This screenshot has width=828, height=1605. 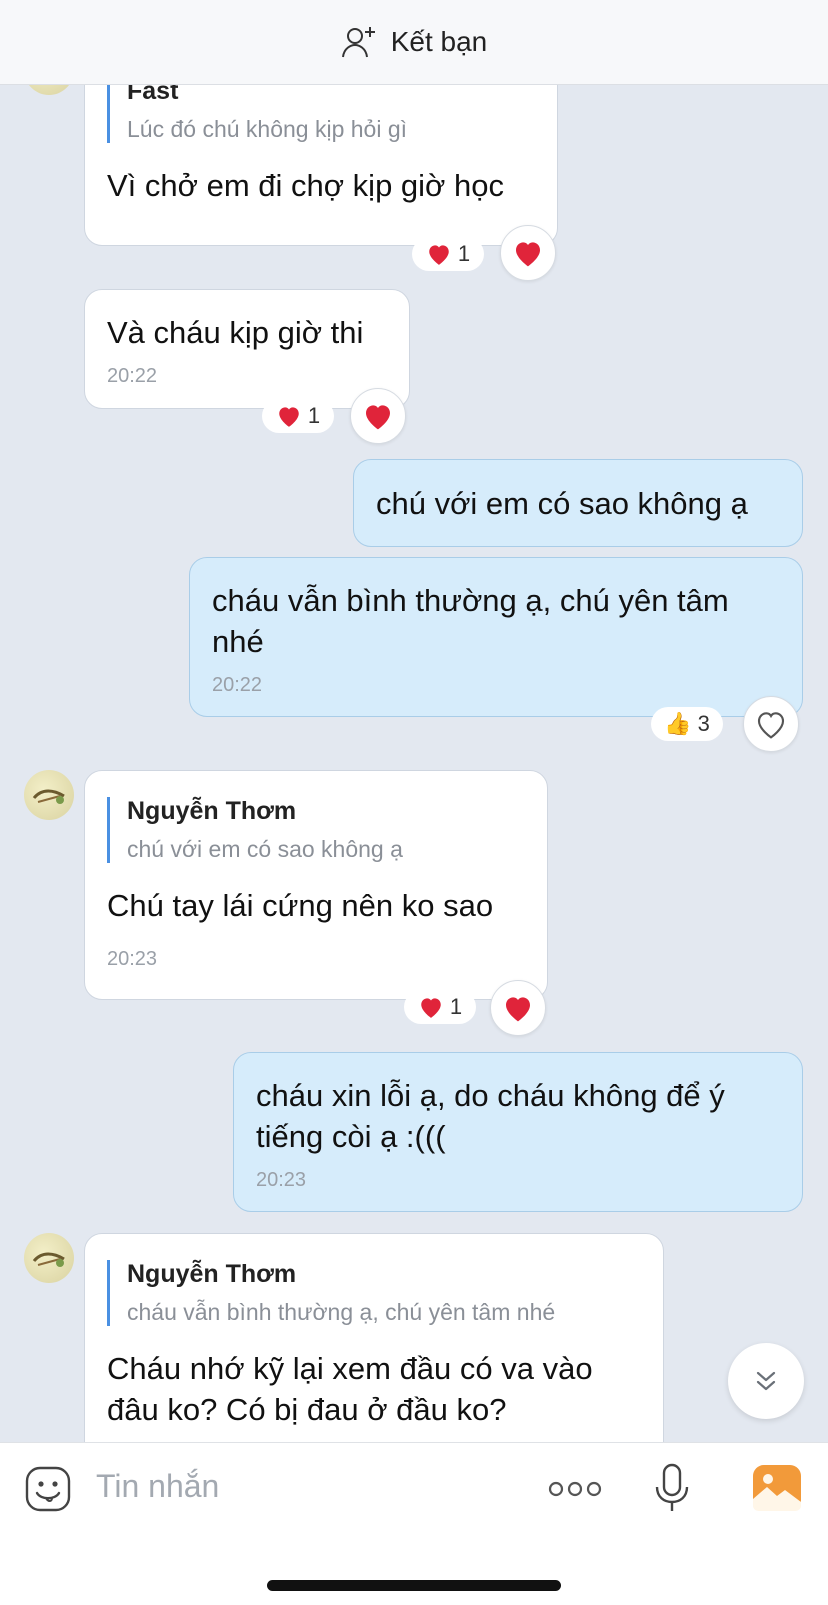 I want to click on top-bar: Kết bạn, so click(x=414, y=42).